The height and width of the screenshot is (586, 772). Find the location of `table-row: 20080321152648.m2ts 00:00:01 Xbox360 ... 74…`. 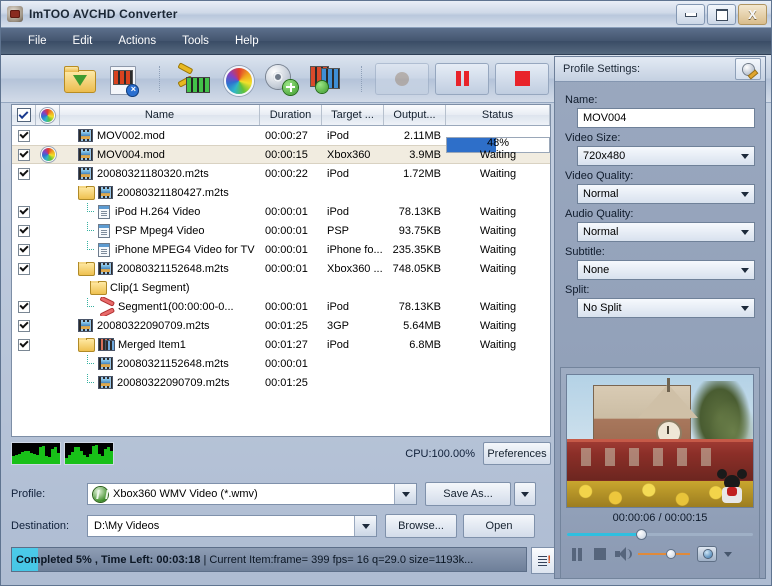

table-row: 20080321152648.m2ts 00:00:01 Xbox360 ... 74… is located at coordinates (281, 268).